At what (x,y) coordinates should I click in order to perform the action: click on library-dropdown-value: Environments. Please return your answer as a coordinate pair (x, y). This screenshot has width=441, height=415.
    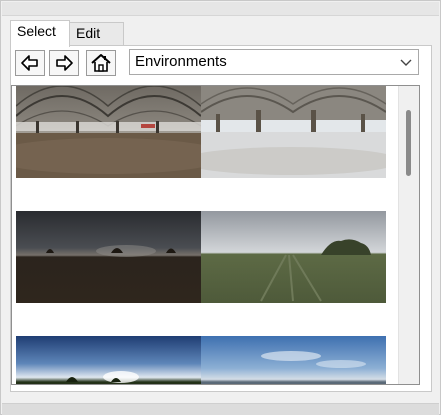
    Looking at the image, I should click on (181, 61).